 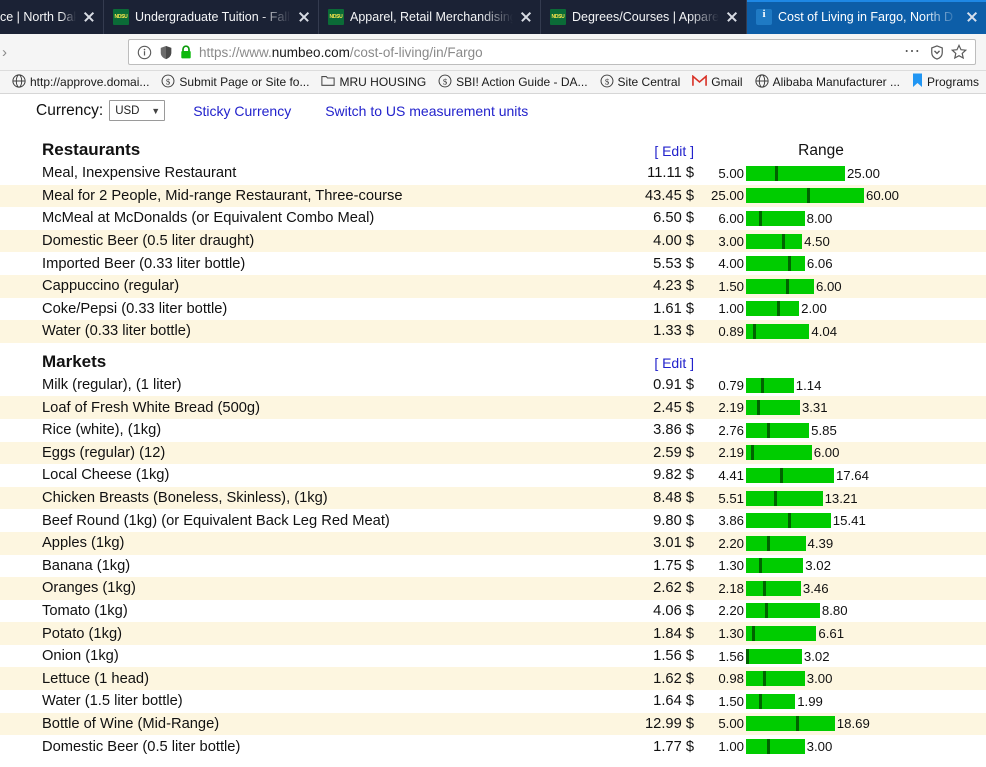 What do you see at coordinates (731, 241) in the screenshot?
I see `range-min-label: 3.00` at bounding box center [731, 241].